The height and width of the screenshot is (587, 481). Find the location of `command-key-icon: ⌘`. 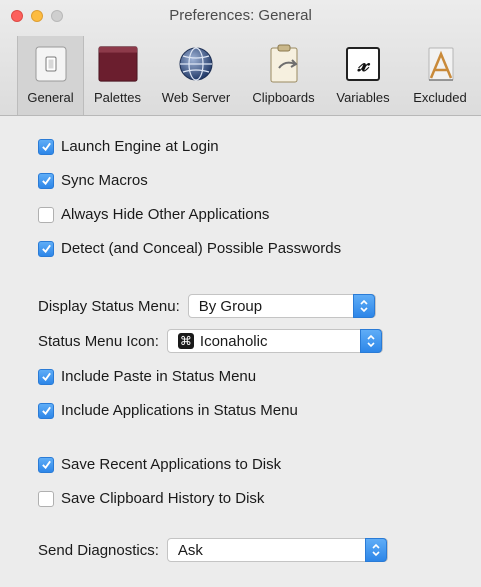

command-key-icon: ⌘ is located at coordinates (185, 341).